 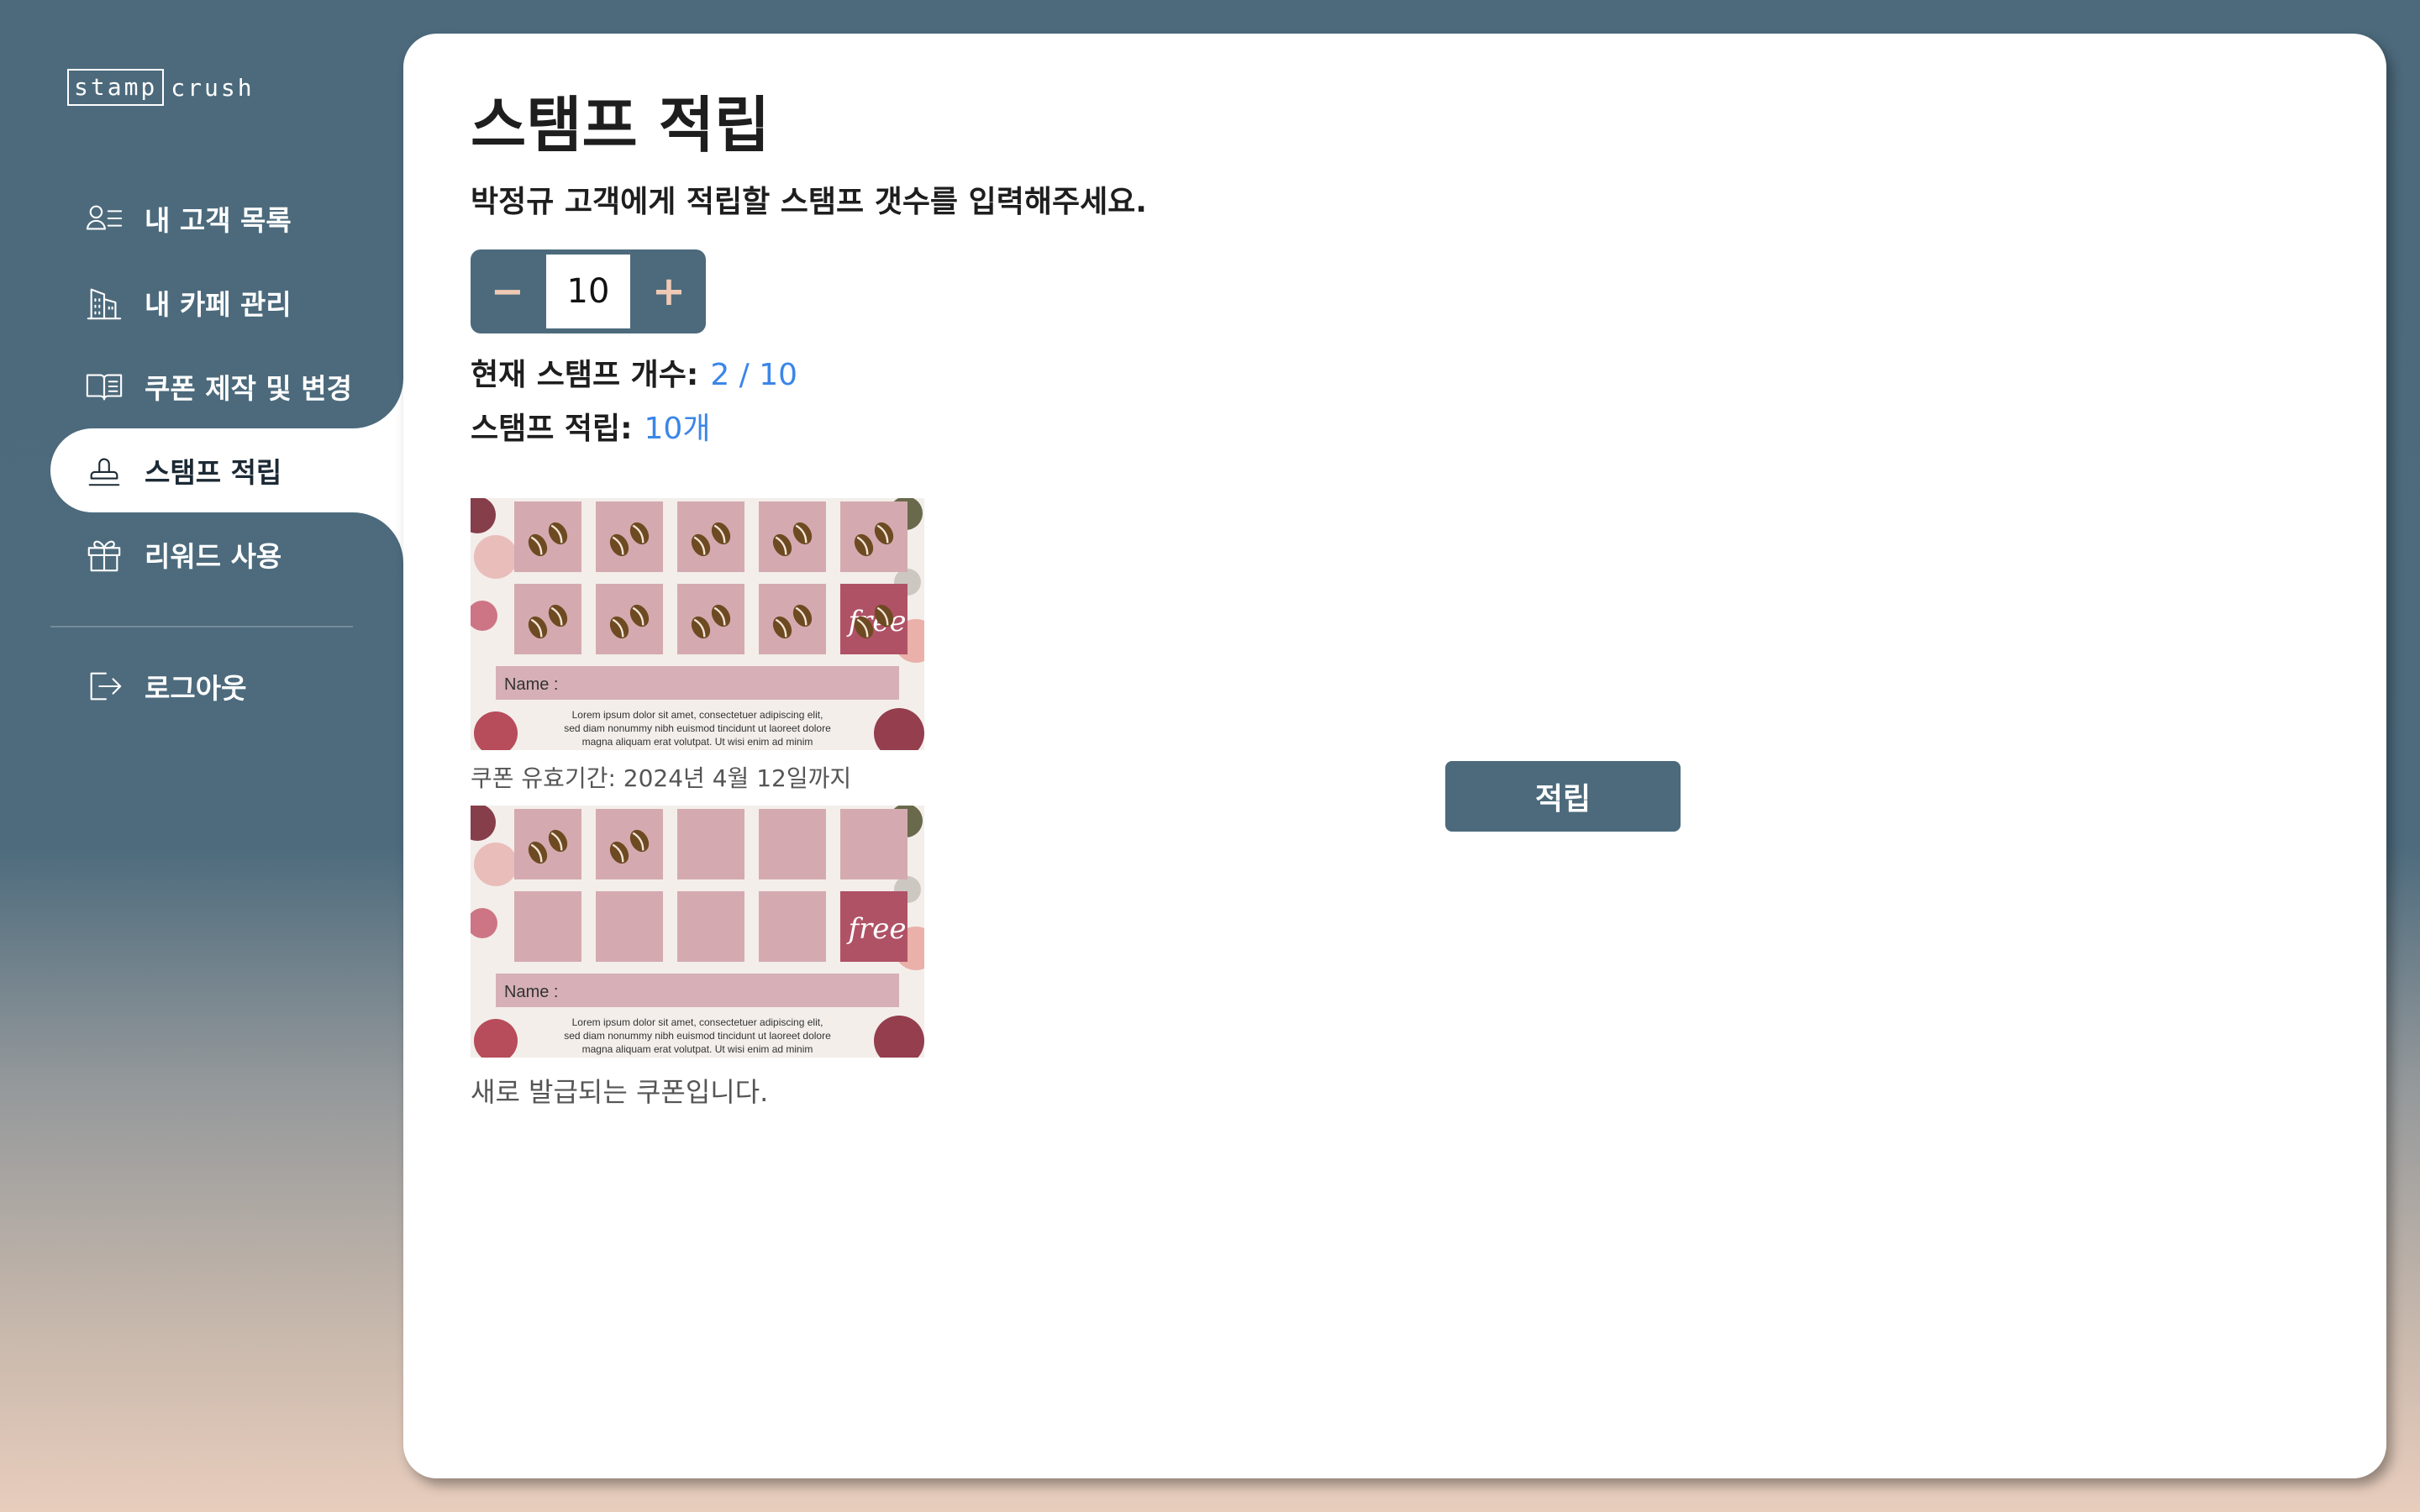 What do you see at coordinates (218, 220) in the screenshot?
I see `sidebar-item-label: 내 고객 목록` at bounding box center [218, 220].